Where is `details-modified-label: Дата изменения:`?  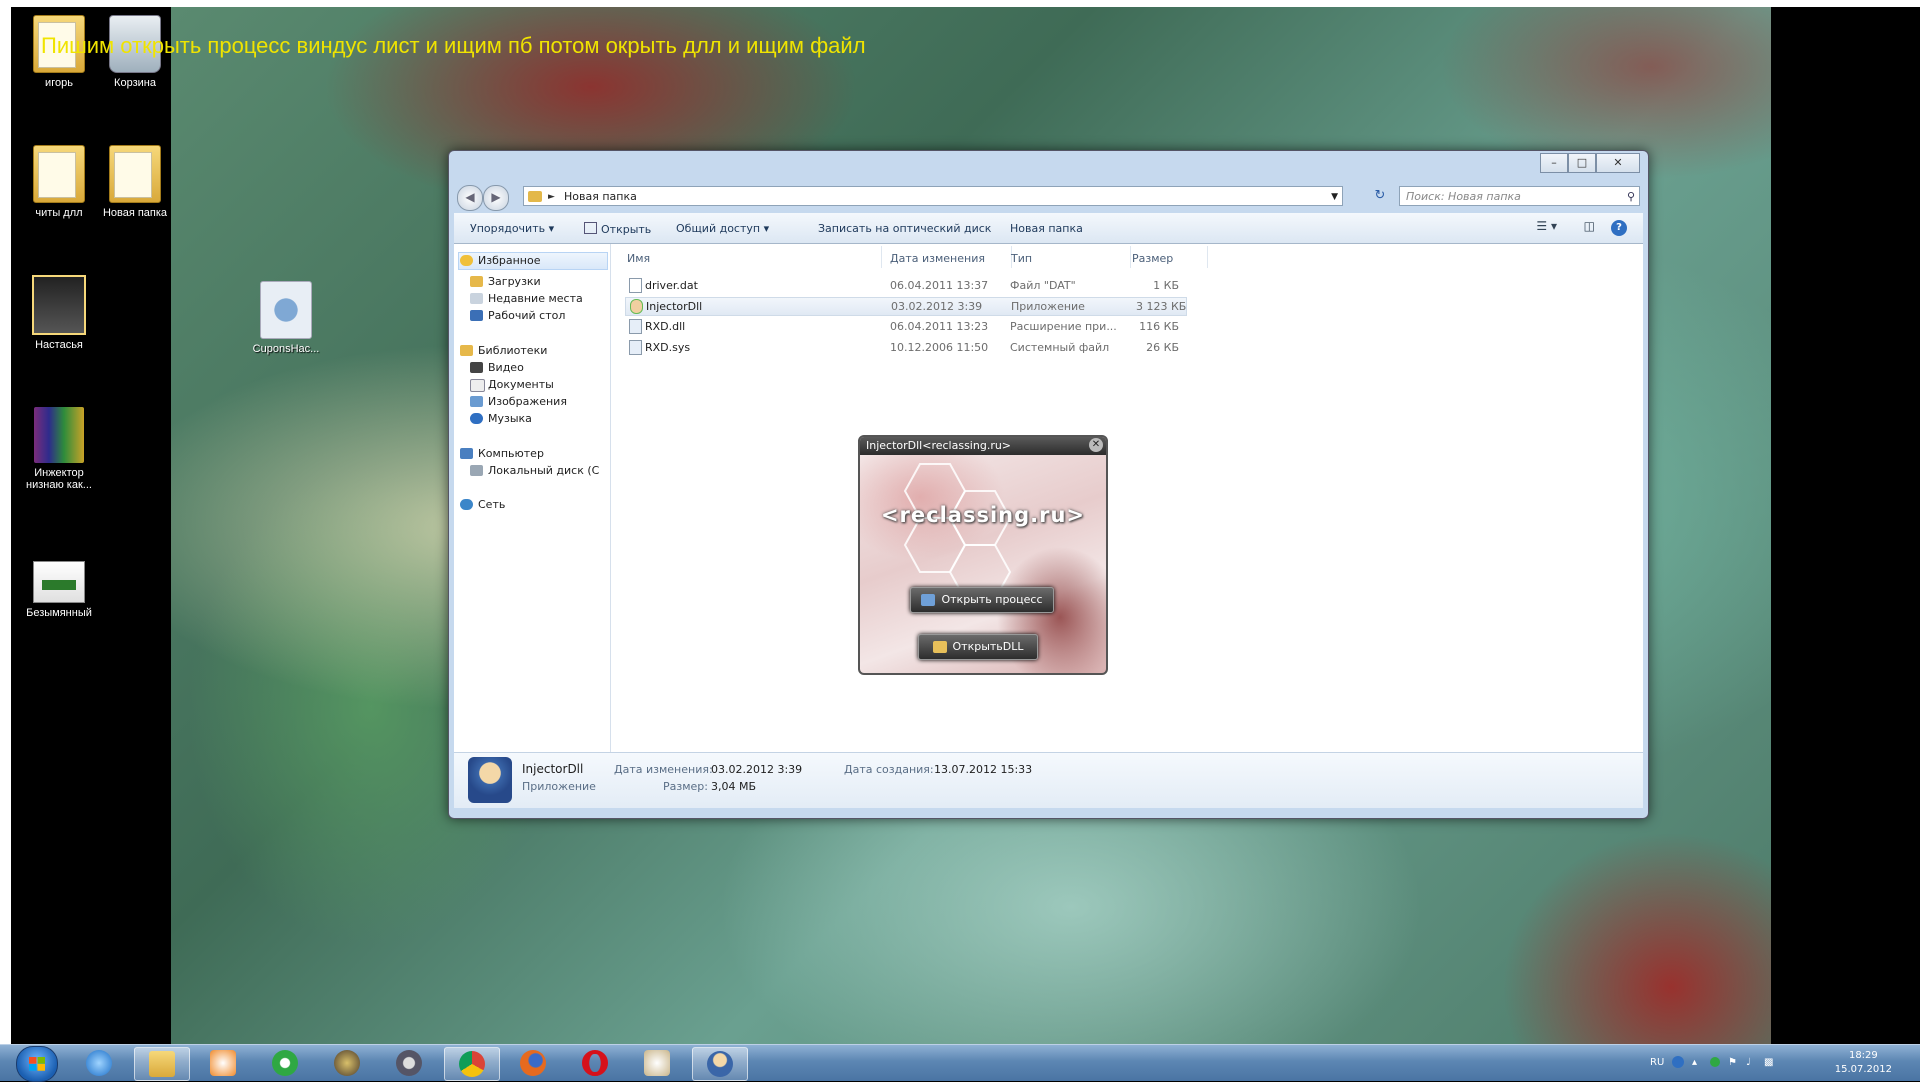 details-modified-label: Дата изменения: is located at coordinates (663, 769).